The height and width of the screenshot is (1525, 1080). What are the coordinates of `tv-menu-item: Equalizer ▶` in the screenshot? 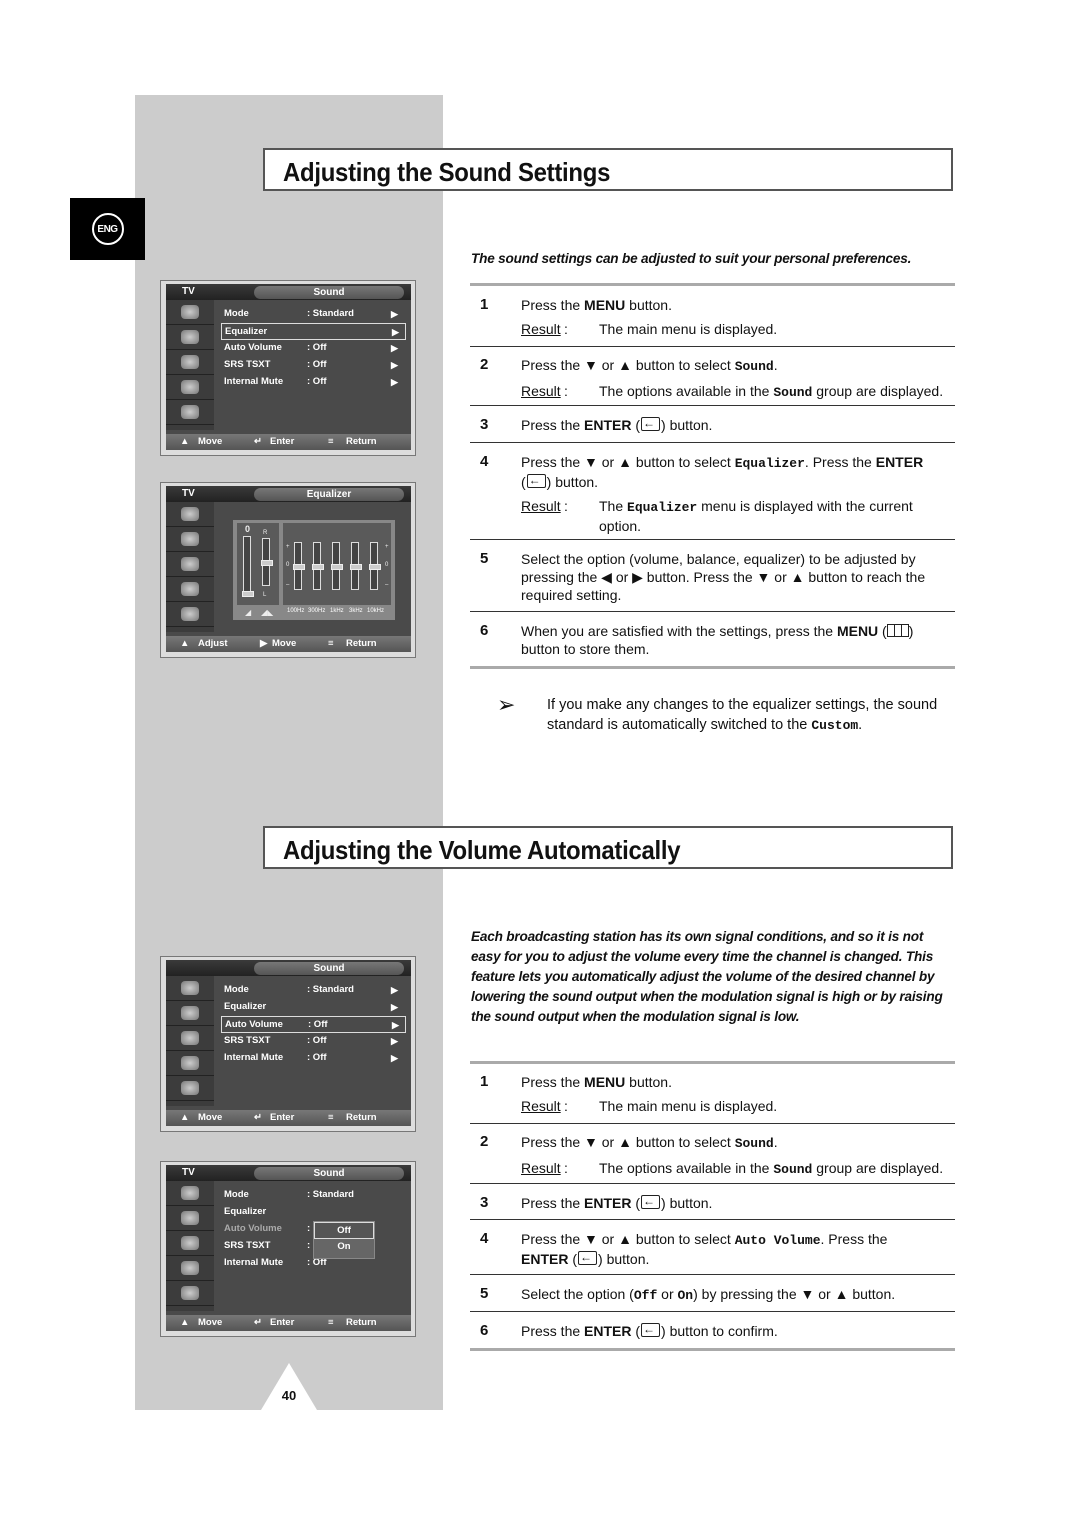 It's located at (311, 1006).